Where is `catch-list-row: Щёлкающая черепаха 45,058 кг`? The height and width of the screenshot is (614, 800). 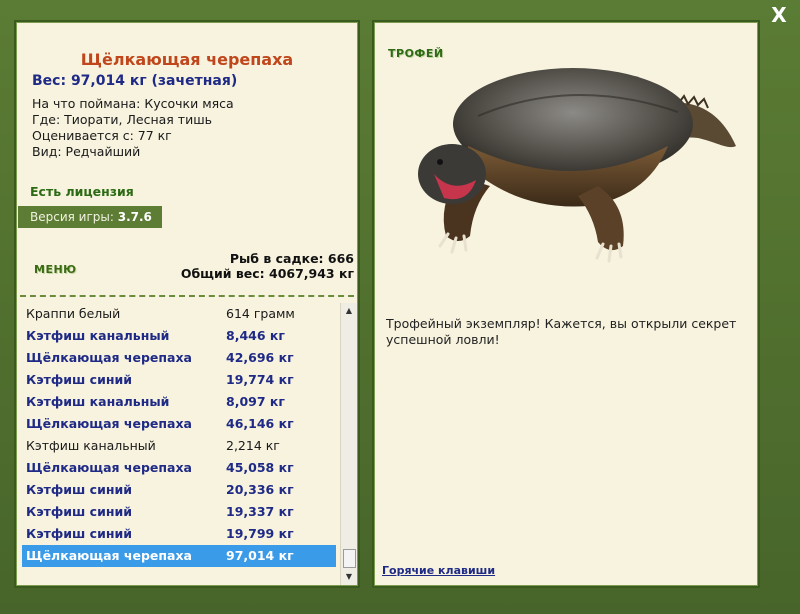
catch-list-row: Щёлкающая черепаха 45,058 кг is located at coordinates (179, 468).